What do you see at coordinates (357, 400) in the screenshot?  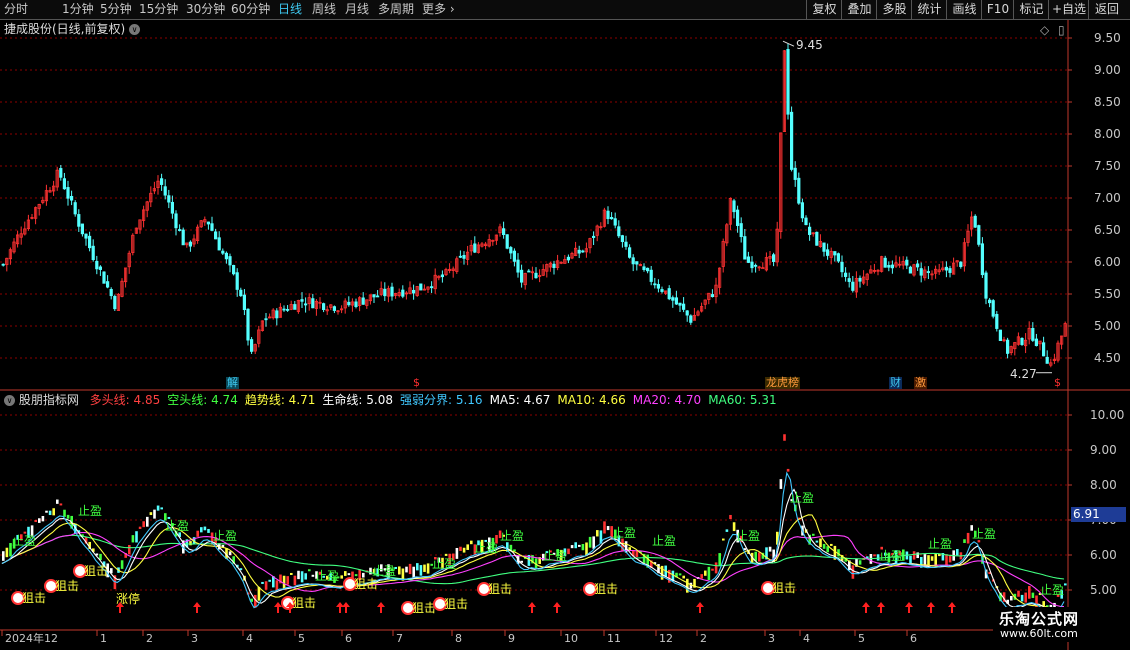 I see `indicator-value: 生命线: 5.08` at bounding box center [357, 400].